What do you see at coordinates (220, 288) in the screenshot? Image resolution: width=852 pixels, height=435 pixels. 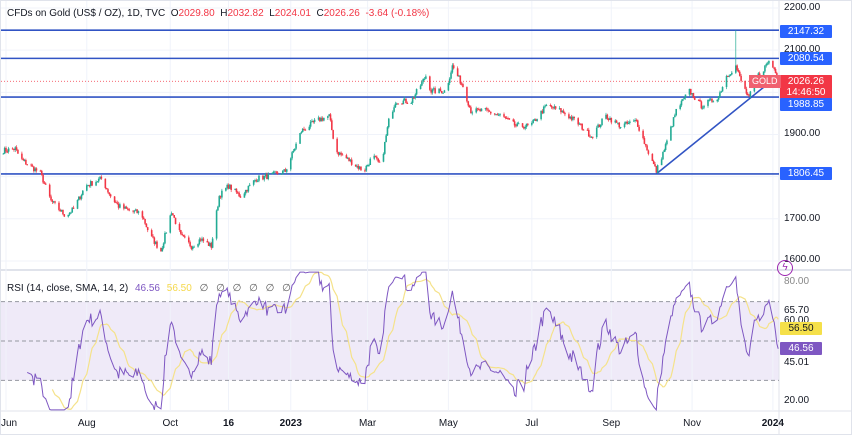 I see `rsi-extra-1: ∅` at bounding box center [220, 288].